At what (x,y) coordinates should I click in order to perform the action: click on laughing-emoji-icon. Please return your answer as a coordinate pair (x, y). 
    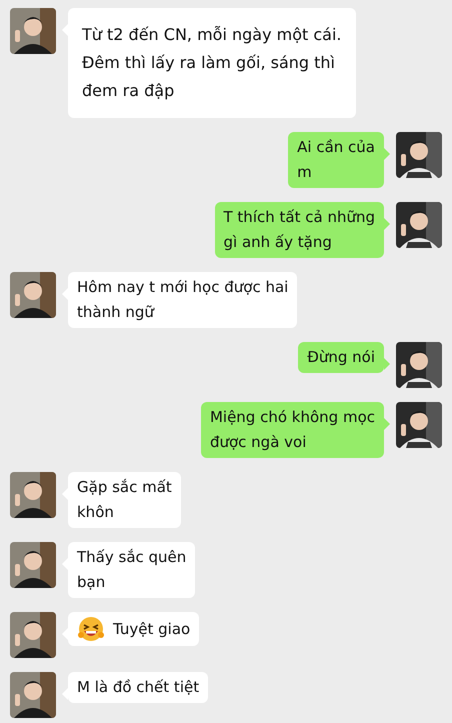
    Looking at the image, I should click on (91, 629).